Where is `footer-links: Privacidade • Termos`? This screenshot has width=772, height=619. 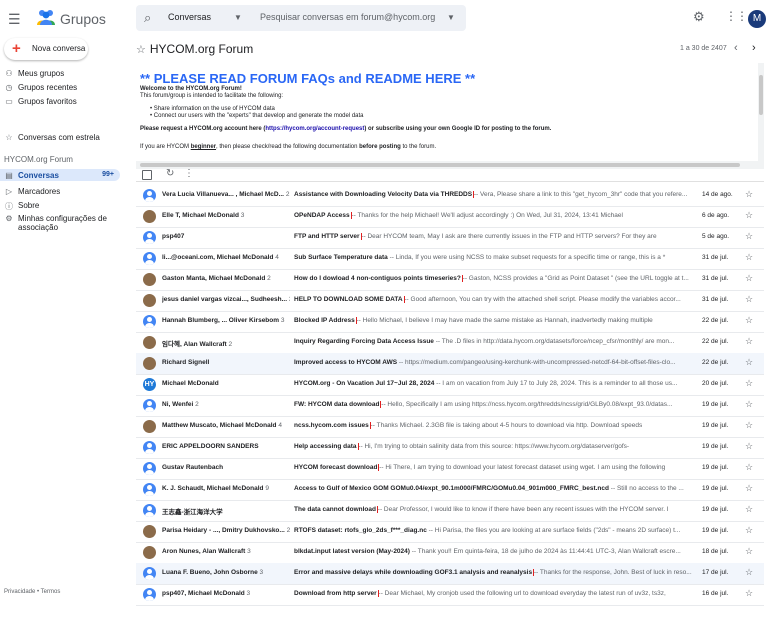
footer-links: Privacidade • Termos is located at coordinates (32, 592).